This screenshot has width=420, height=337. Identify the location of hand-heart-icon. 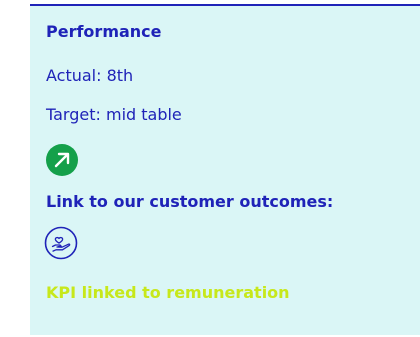
(61, 243).